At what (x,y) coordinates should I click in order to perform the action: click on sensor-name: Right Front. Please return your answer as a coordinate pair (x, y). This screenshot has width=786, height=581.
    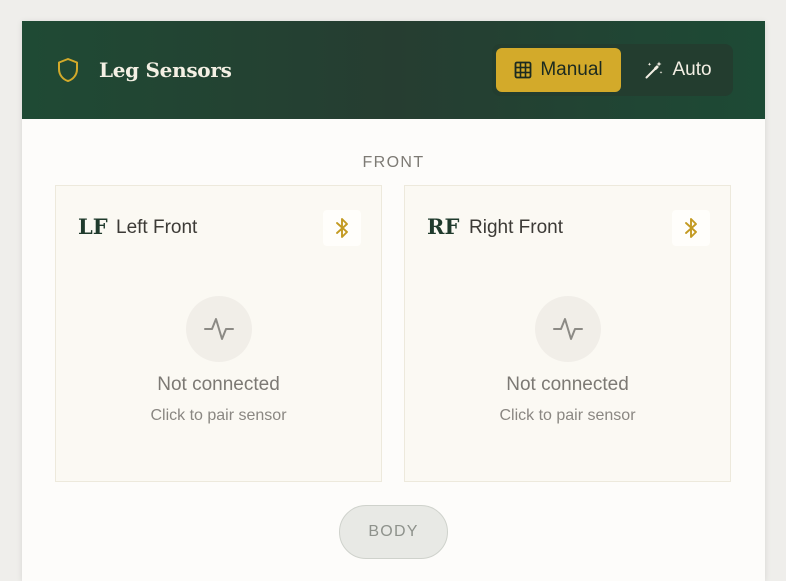
    Looking at the image, I should click on (516, 227).